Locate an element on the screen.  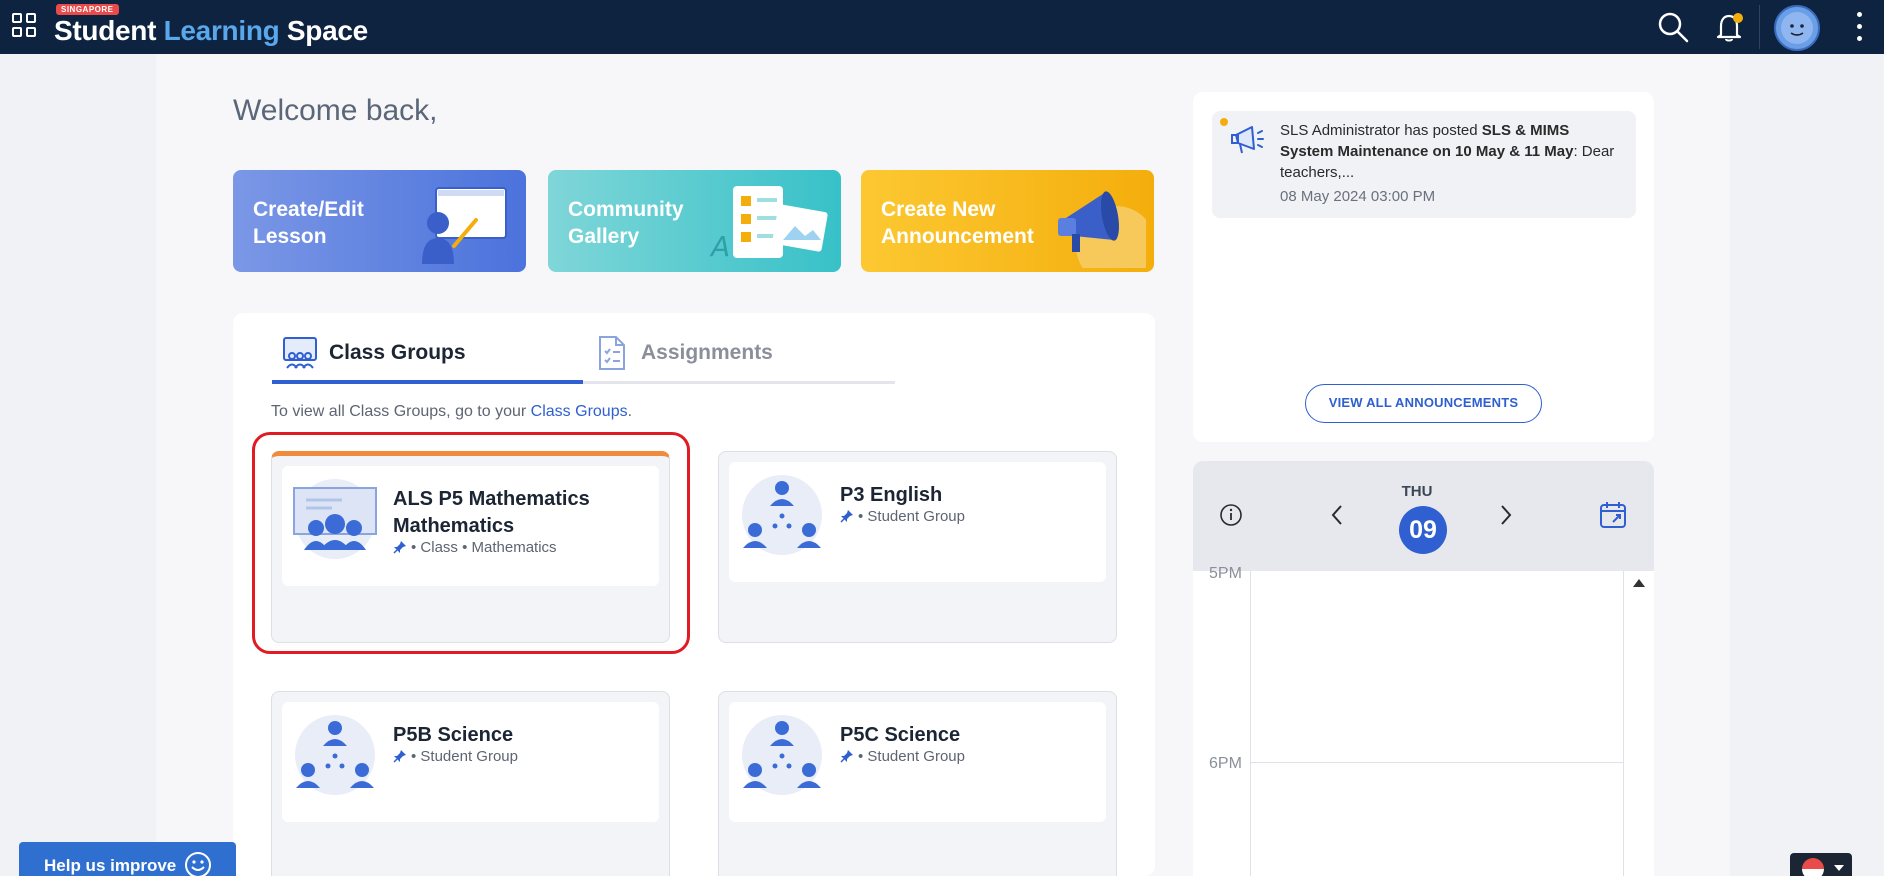
calendar-timeline: 5PM 6PM is located at coordinates (1423, 720).